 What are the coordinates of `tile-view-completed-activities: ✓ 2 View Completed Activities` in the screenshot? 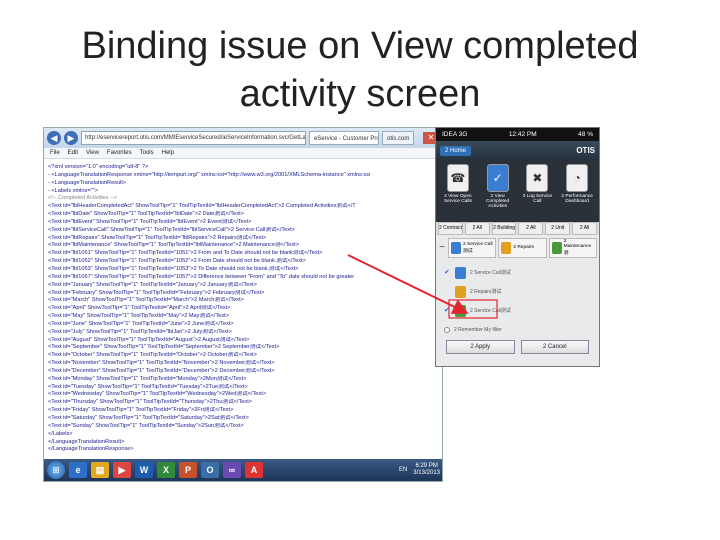 It's located at (498, 191).